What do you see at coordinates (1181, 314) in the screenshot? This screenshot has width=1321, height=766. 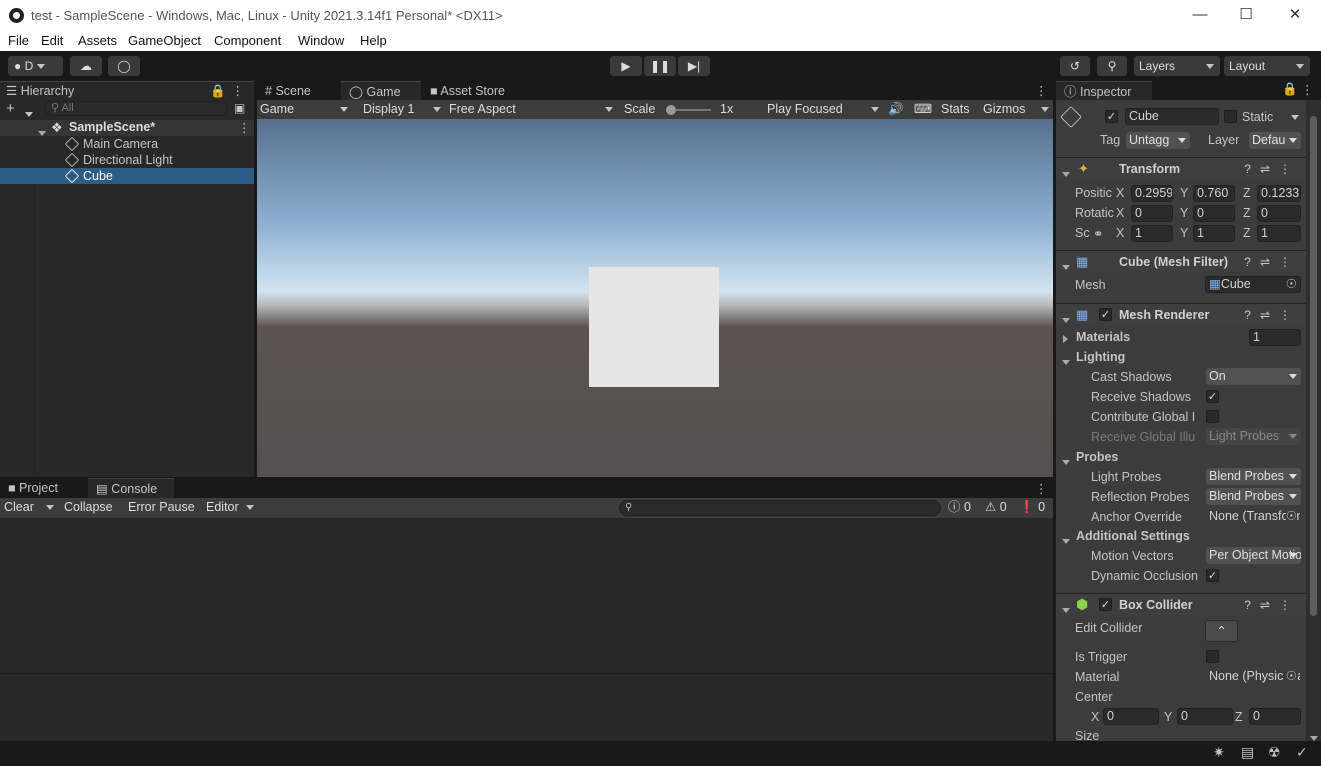 I see `mesh-renderer-header: ▦ ✓ Mesh Renderer ?⇌⋮` at bounding box center [1181, 314].